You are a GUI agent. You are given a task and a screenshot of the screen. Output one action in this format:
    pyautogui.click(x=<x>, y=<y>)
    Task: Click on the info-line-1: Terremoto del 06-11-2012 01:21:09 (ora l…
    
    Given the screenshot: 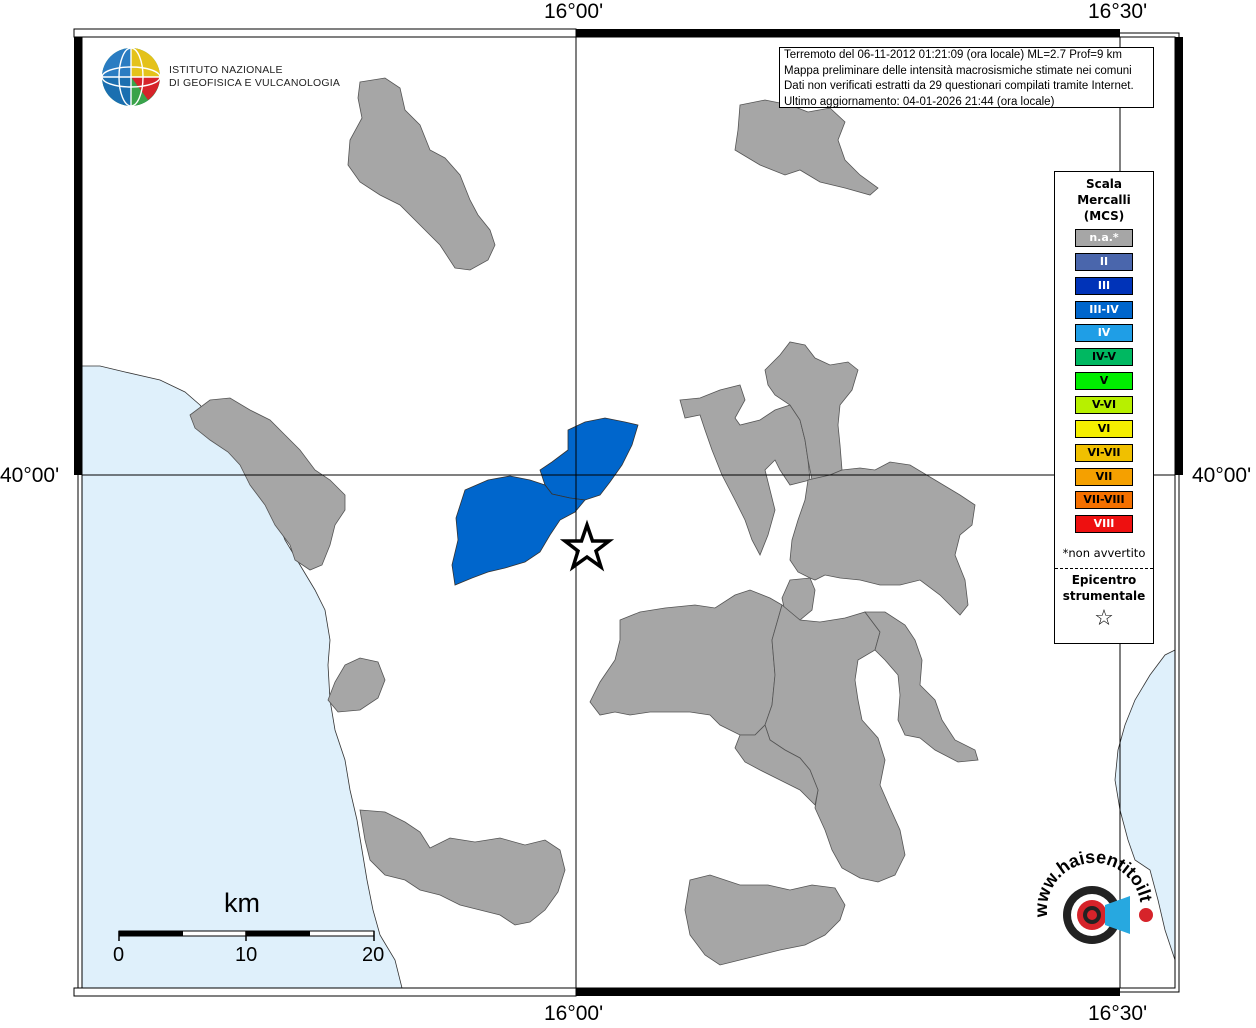 What is the action you would take?
    pyautogui.click(x=953, y=55)
    